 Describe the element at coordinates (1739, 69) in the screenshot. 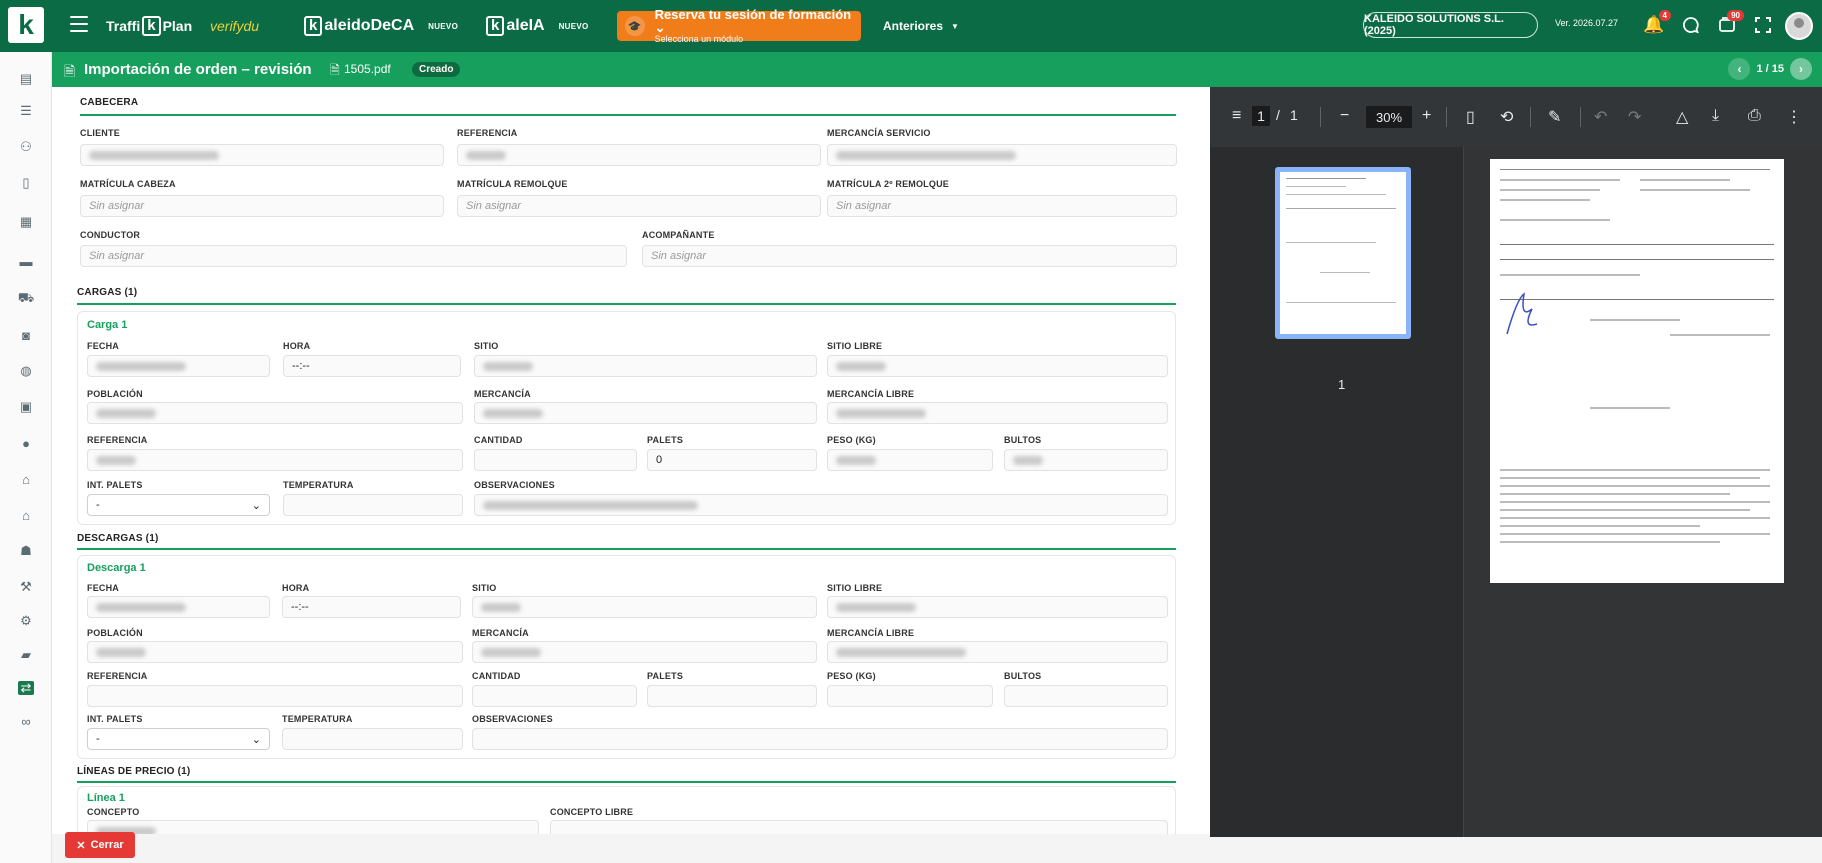

I see `prev-record-button: ‹` at that location.